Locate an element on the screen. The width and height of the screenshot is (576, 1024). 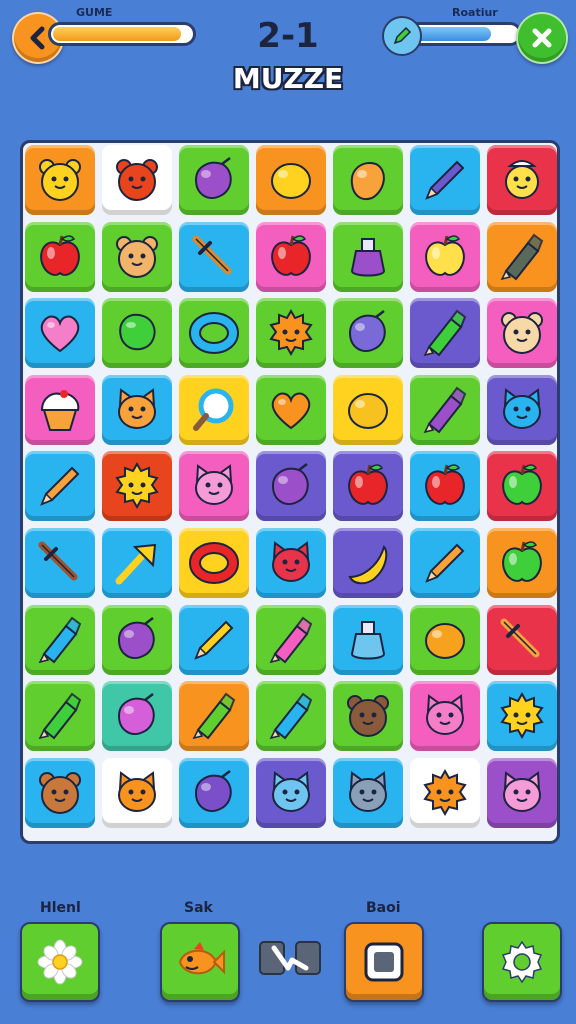
close-icon is located at coordinates (542, 38).